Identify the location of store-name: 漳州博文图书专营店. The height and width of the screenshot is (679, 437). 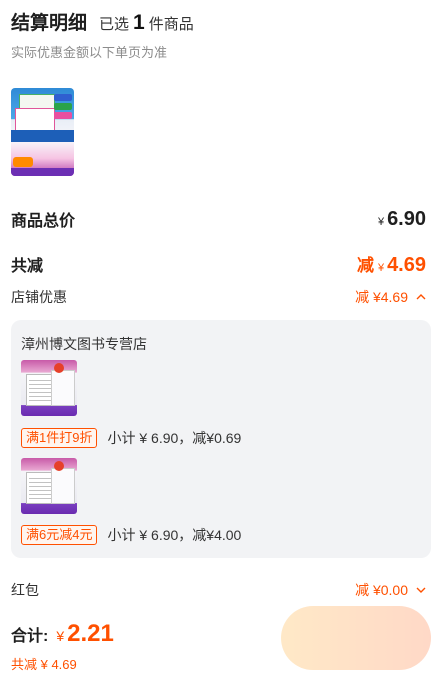
(84, 344).